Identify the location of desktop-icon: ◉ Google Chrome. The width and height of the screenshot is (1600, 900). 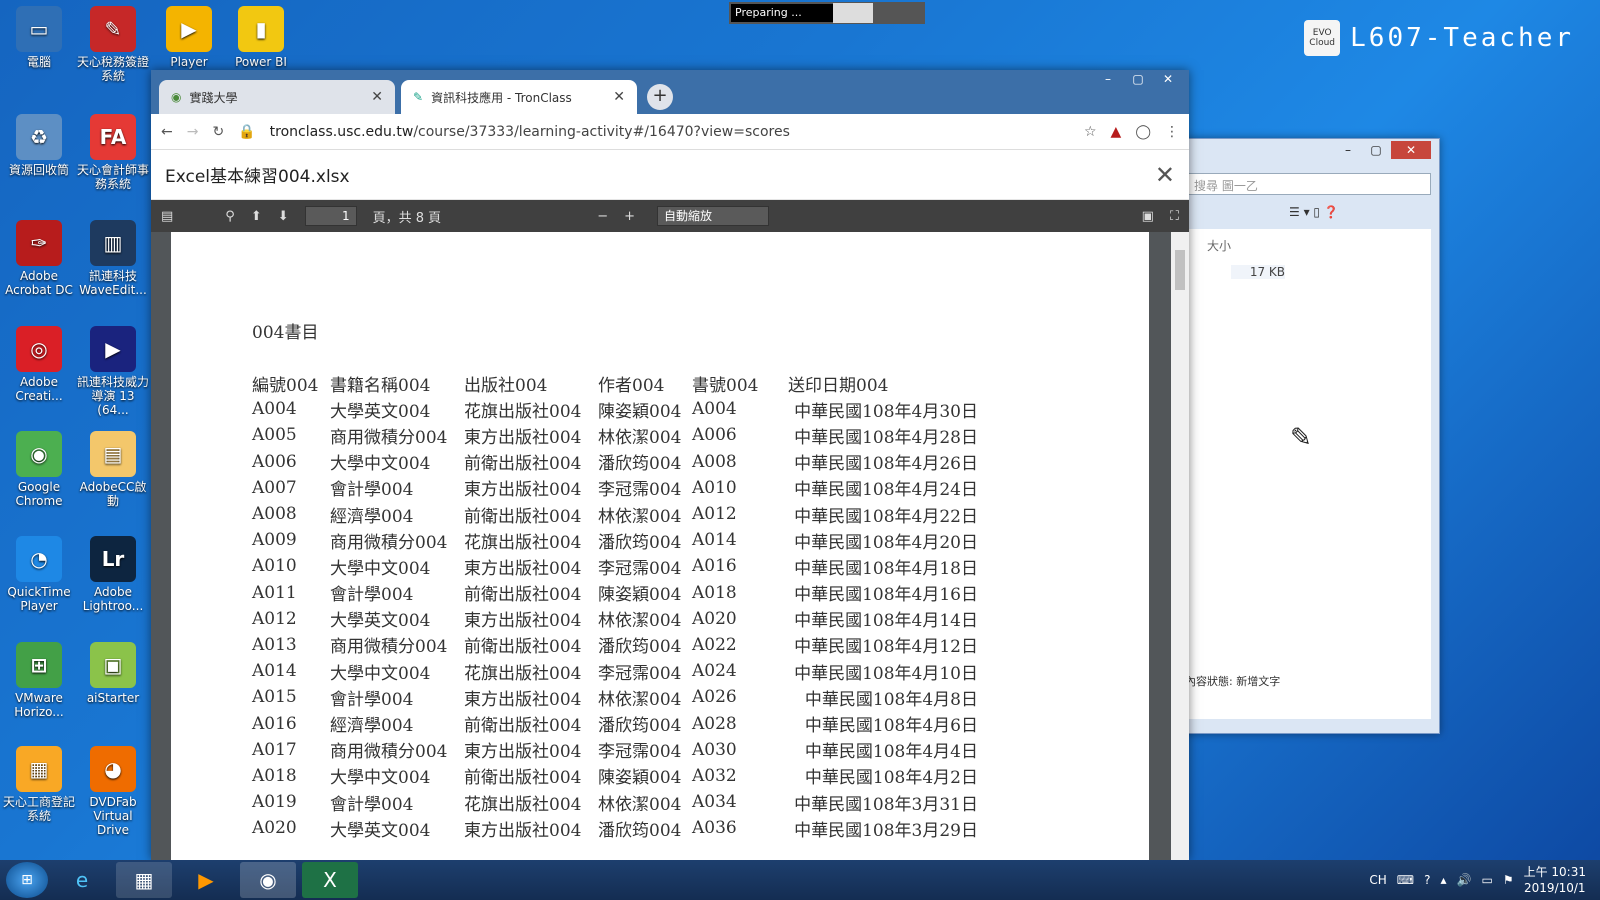
(39, 469).